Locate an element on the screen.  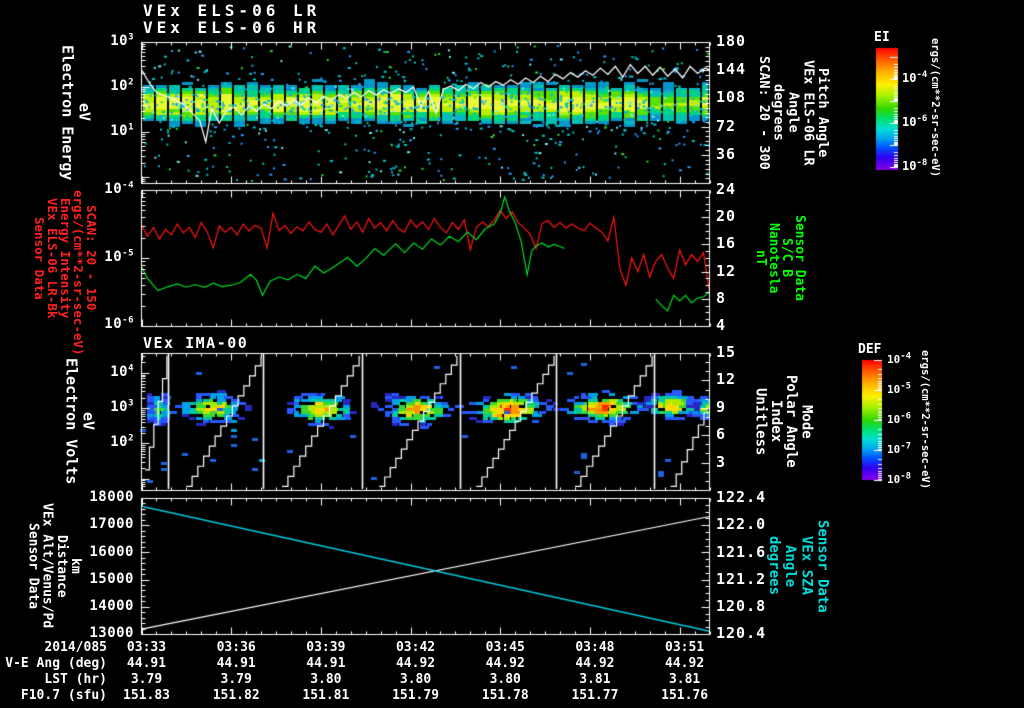
ima-title: VEx IMA-00 is located at coordinates (196, 343).